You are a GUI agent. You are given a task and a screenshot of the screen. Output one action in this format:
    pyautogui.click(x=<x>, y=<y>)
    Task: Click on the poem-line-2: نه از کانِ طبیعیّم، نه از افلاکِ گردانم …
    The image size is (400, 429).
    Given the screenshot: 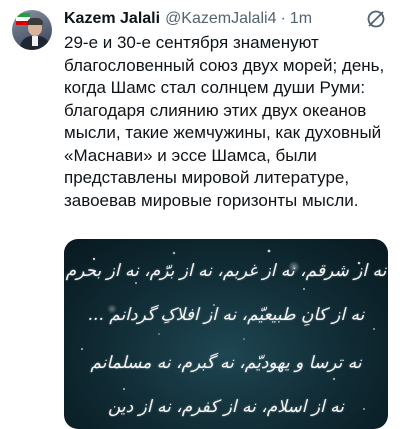 What is the action you would take?
    pyautogui.click(x=226, y=315)
    